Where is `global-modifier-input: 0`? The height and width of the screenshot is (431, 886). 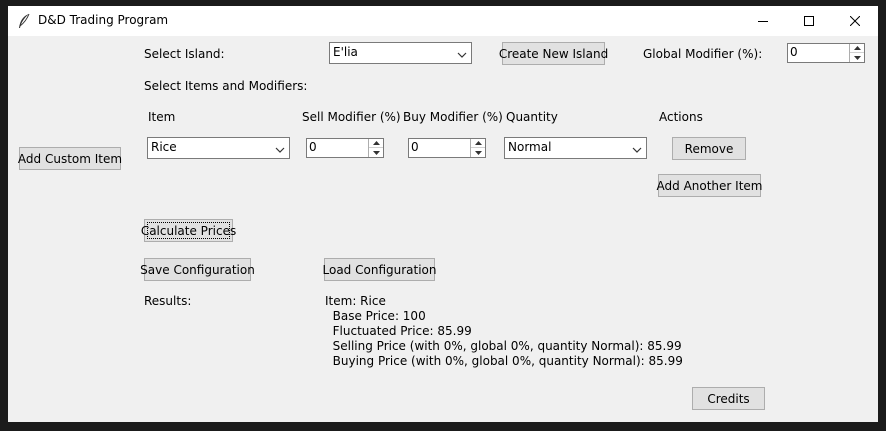 global-modifier-input: 0 is located at coordinates (826, 53).